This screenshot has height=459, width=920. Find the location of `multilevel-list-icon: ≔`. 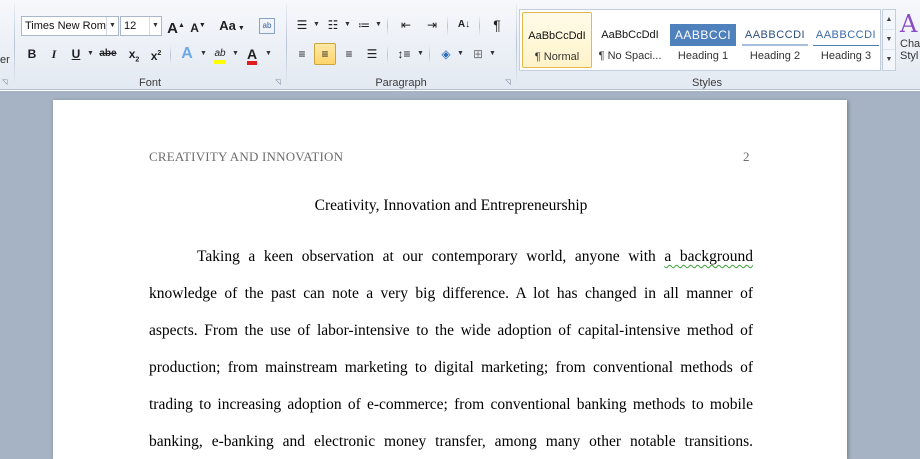

multilevel-list-icon: ≔ is located at coordinates (364, 25).